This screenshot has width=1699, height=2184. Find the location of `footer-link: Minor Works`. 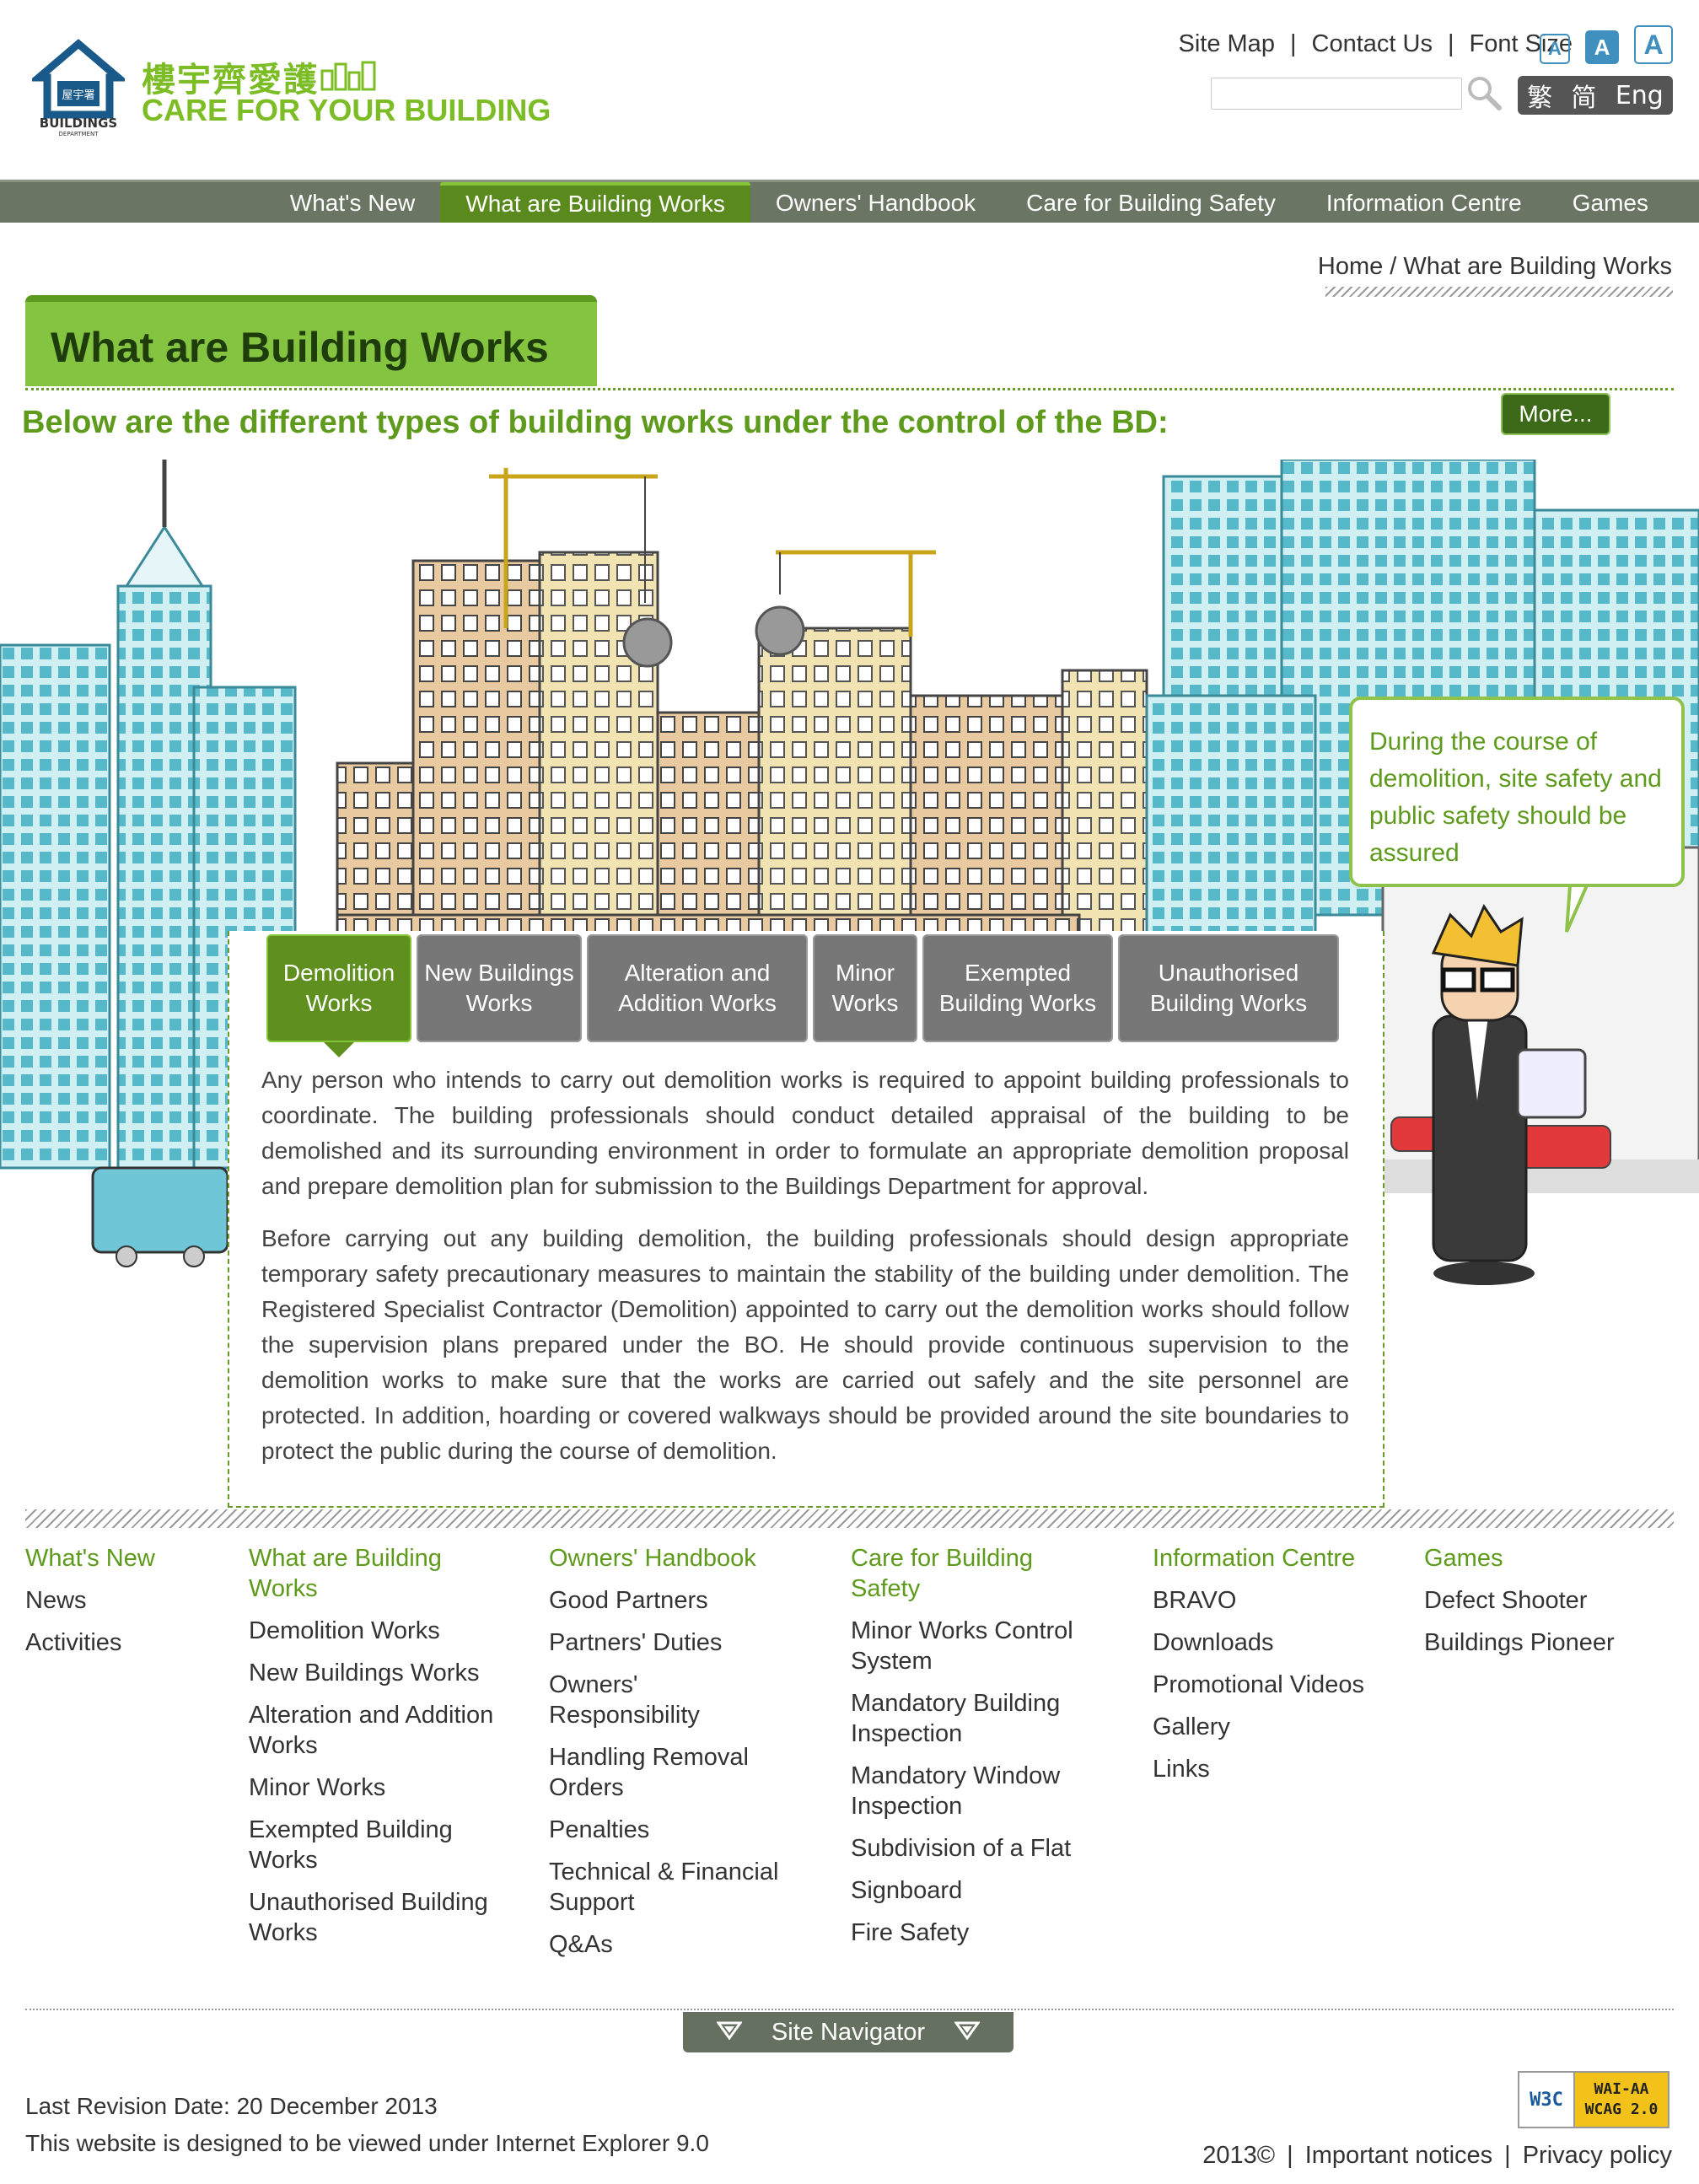

footer-link: Minor Works is located at coordinates (375, 1787).